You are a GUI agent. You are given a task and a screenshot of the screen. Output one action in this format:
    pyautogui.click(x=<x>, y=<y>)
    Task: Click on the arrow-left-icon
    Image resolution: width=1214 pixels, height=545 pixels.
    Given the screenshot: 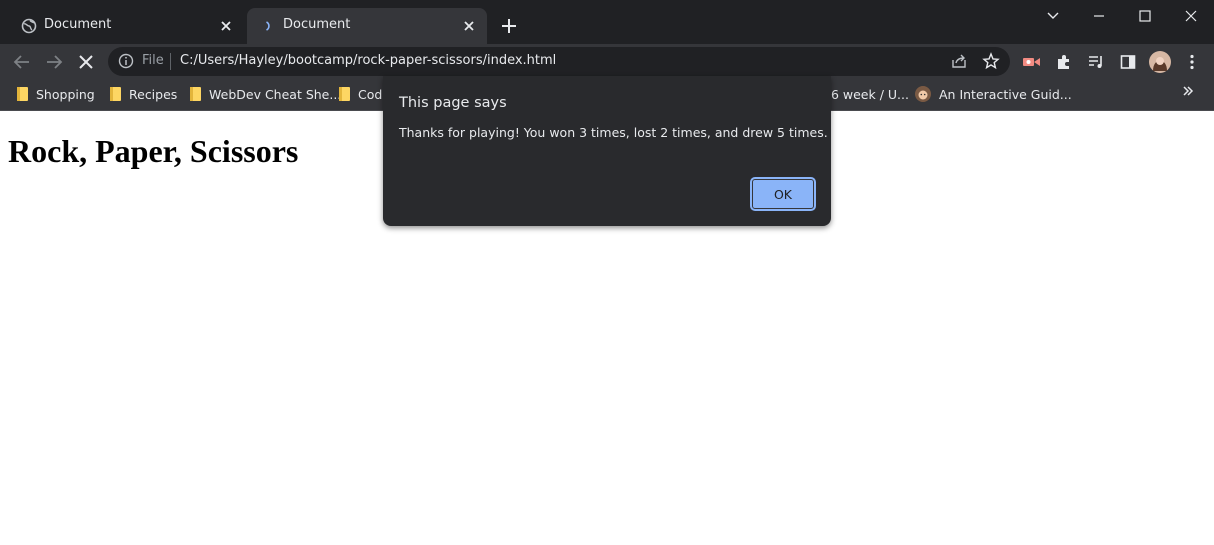 What is the action you would take?
    pyautogui.click(x=21, y=62)
    